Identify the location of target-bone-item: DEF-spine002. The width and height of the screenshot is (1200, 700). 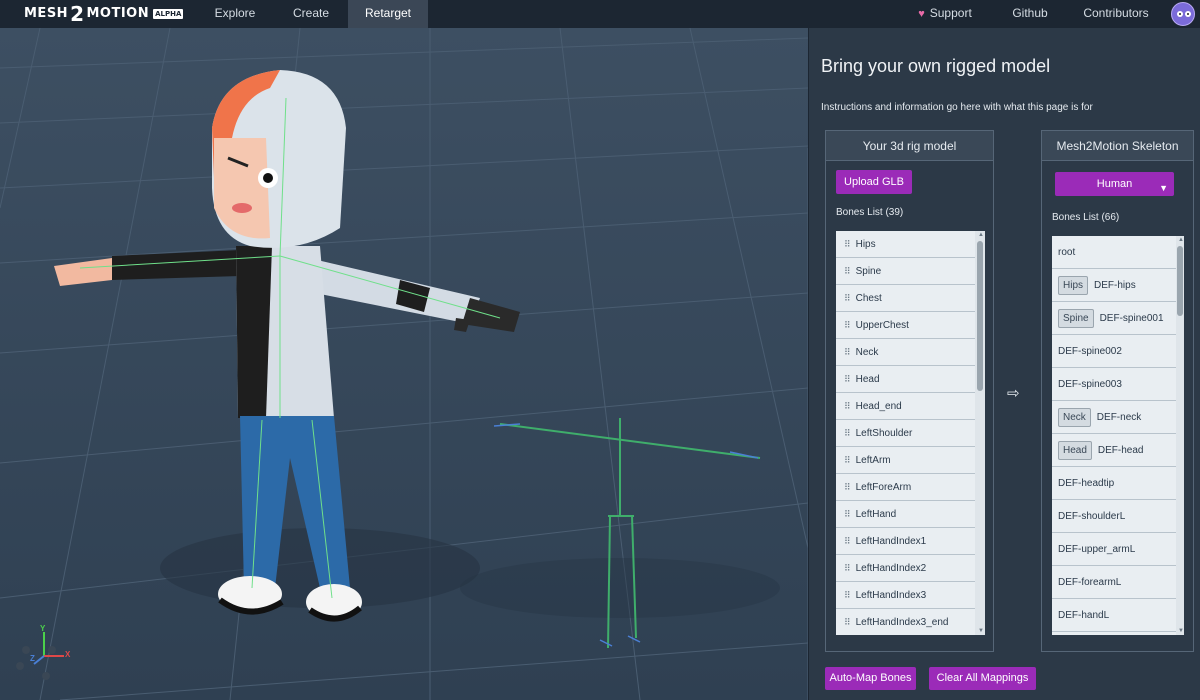
(1118, 351).